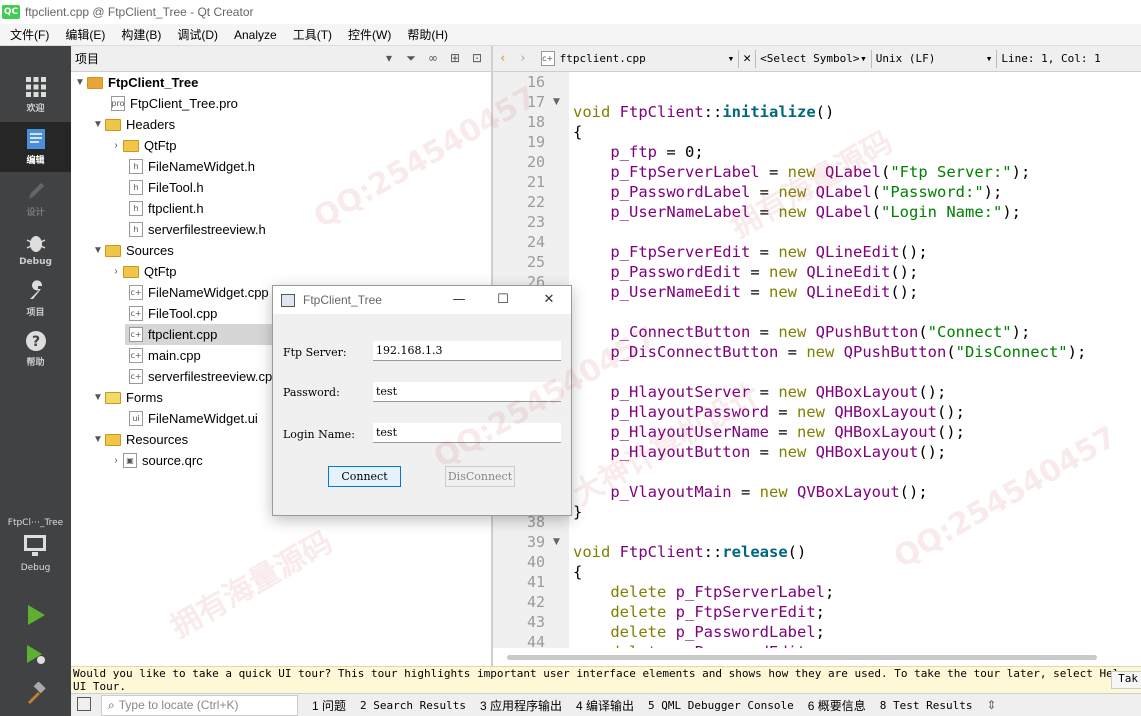 Image resolution: width=1141 pixels, height=716 pixels. Describe the element at coordinates (35, 243) in the screenshot. I see `bug-icon` at that location.